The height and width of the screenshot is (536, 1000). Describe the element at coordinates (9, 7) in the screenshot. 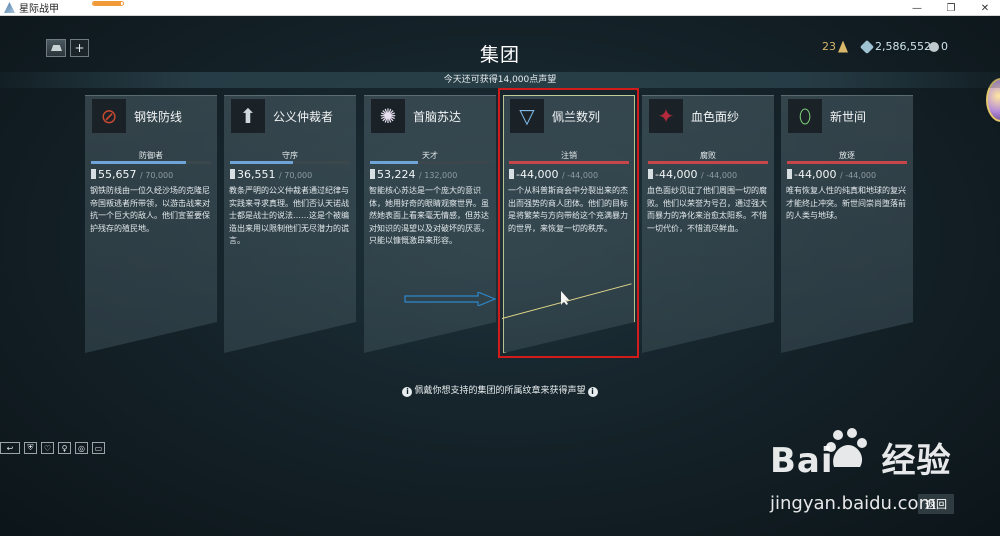

I see `app-icon` at that location.